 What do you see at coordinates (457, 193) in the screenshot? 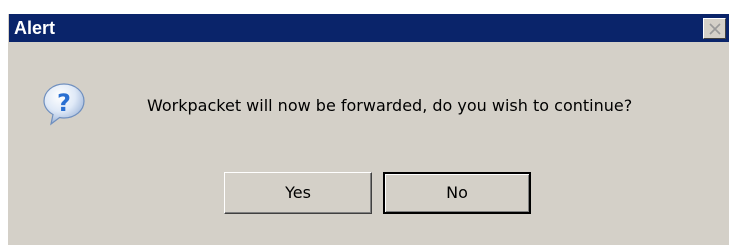
I see `no-button: No` at bounding box center [457, 193].